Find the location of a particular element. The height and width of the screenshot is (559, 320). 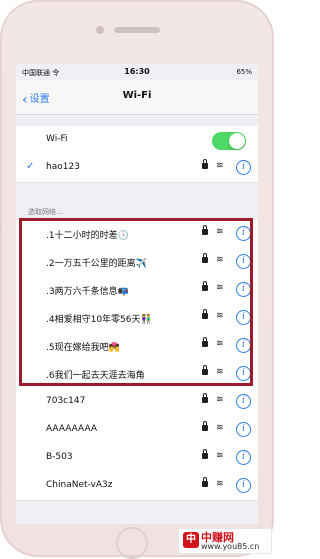

checkmark-icon: ✓ is located at coordinates (30, 166).